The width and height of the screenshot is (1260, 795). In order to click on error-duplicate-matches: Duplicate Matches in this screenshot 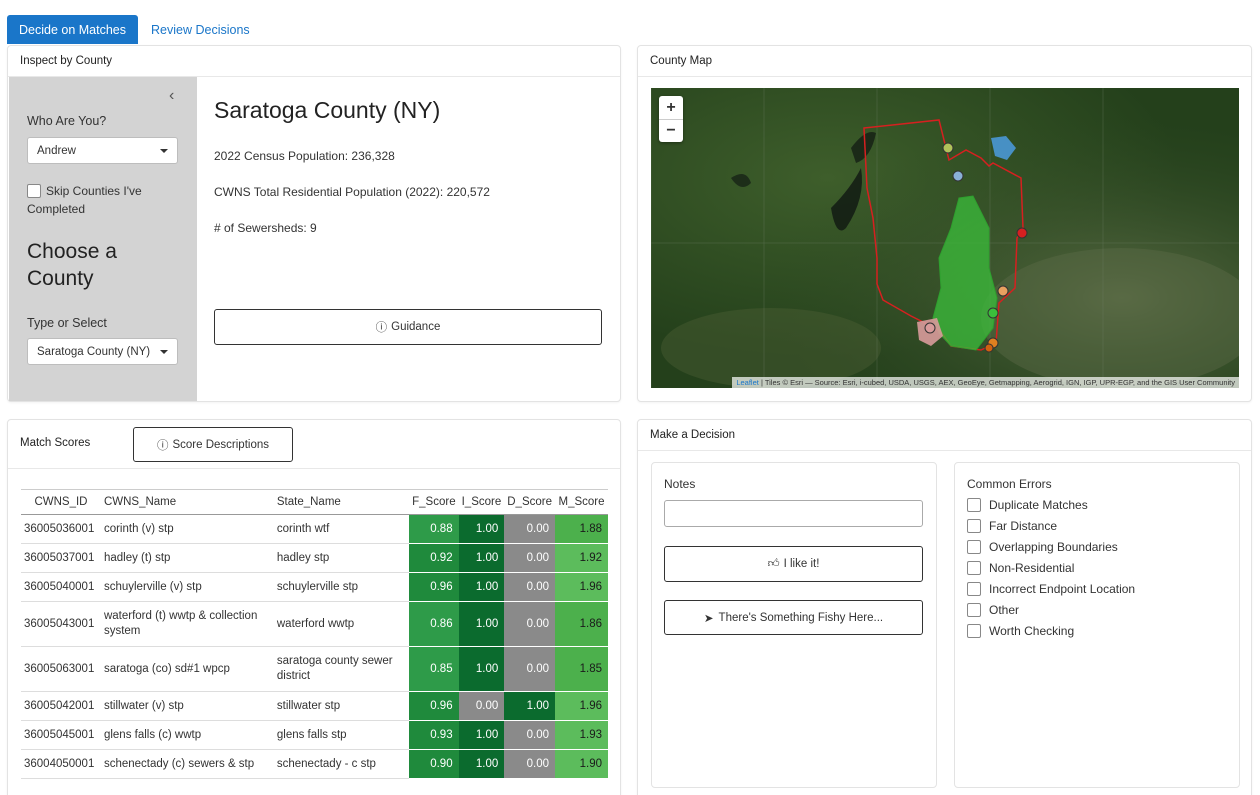, I will do `click(1027, 505)`.